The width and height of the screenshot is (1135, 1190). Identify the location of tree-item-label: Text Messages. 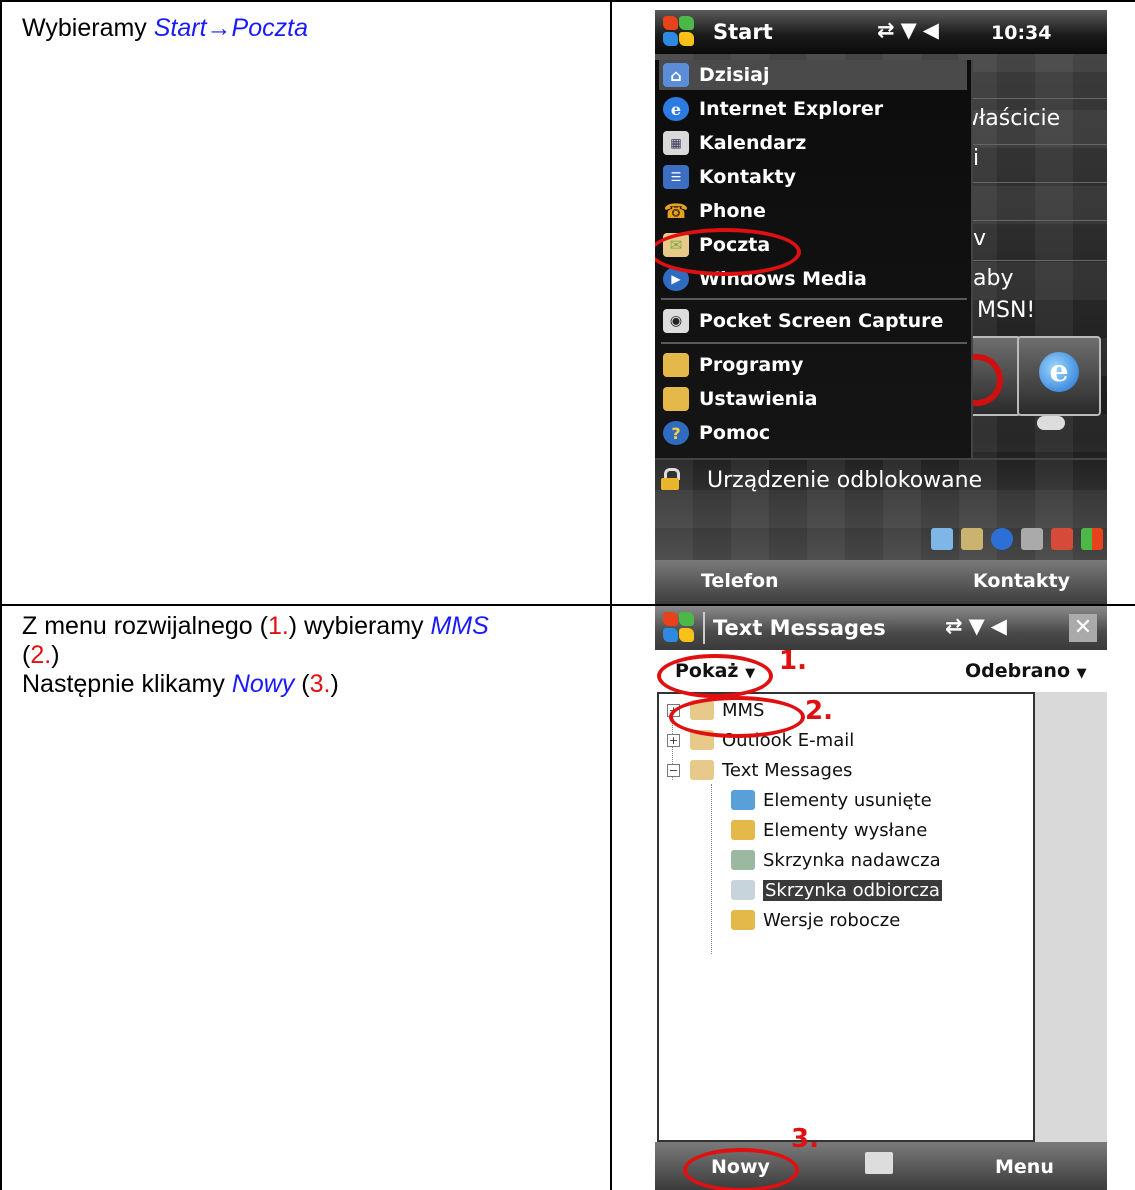
(787, 770).